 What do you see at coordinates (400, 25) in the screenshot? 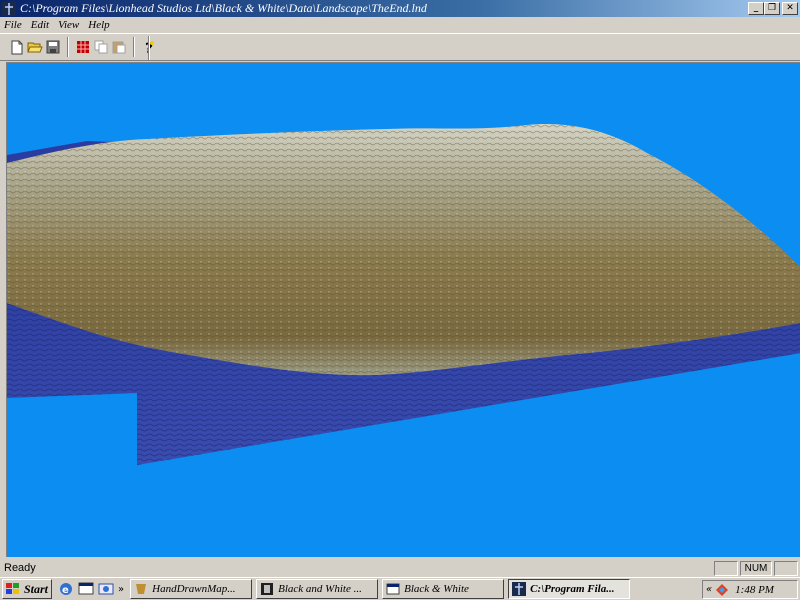
I see `menu-bar: File Edit View Help` at bounding box center [400, 25].